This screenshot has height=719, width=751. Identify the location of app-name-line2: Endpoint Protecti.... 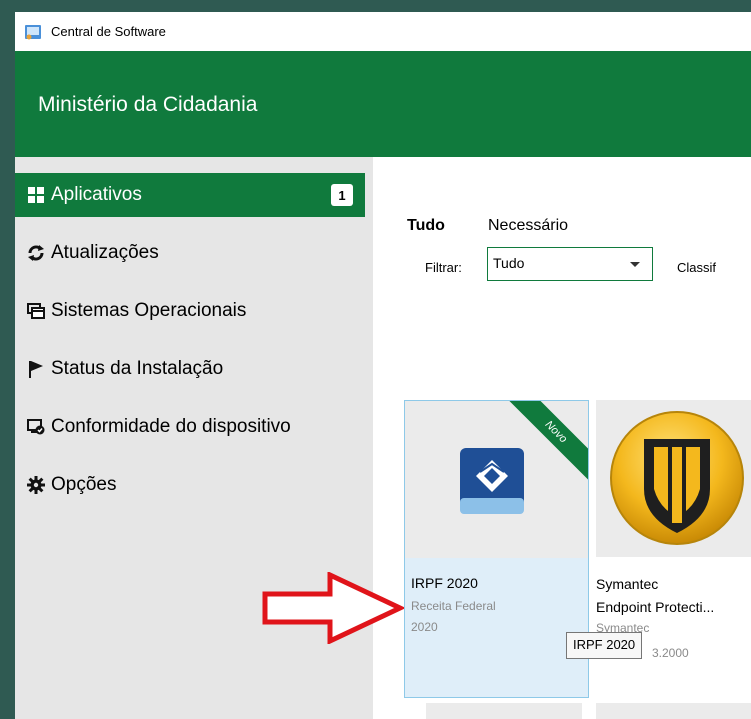
(655, 607).